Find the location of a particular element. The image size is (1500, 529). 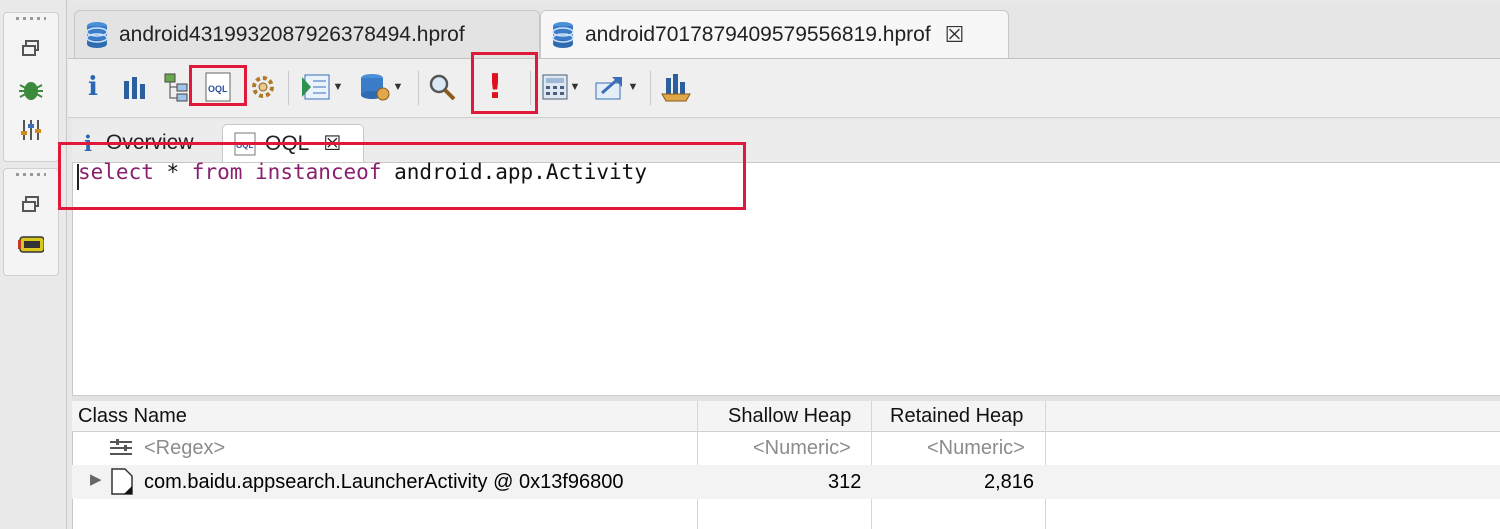

editor-tab-heap-dump-1: android4319932087926378494.hprof is located at coordinates (307, 34).